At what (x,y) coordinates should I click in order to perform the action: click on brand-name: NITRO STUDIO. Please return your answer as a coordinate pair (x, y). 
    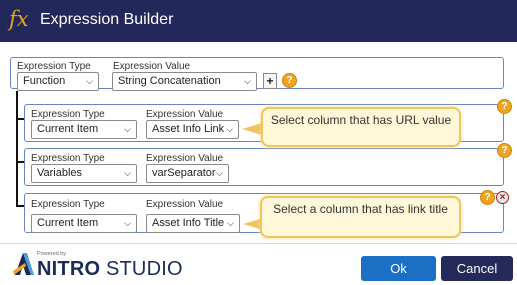
    Looking at the image, I should click on (110, 269).